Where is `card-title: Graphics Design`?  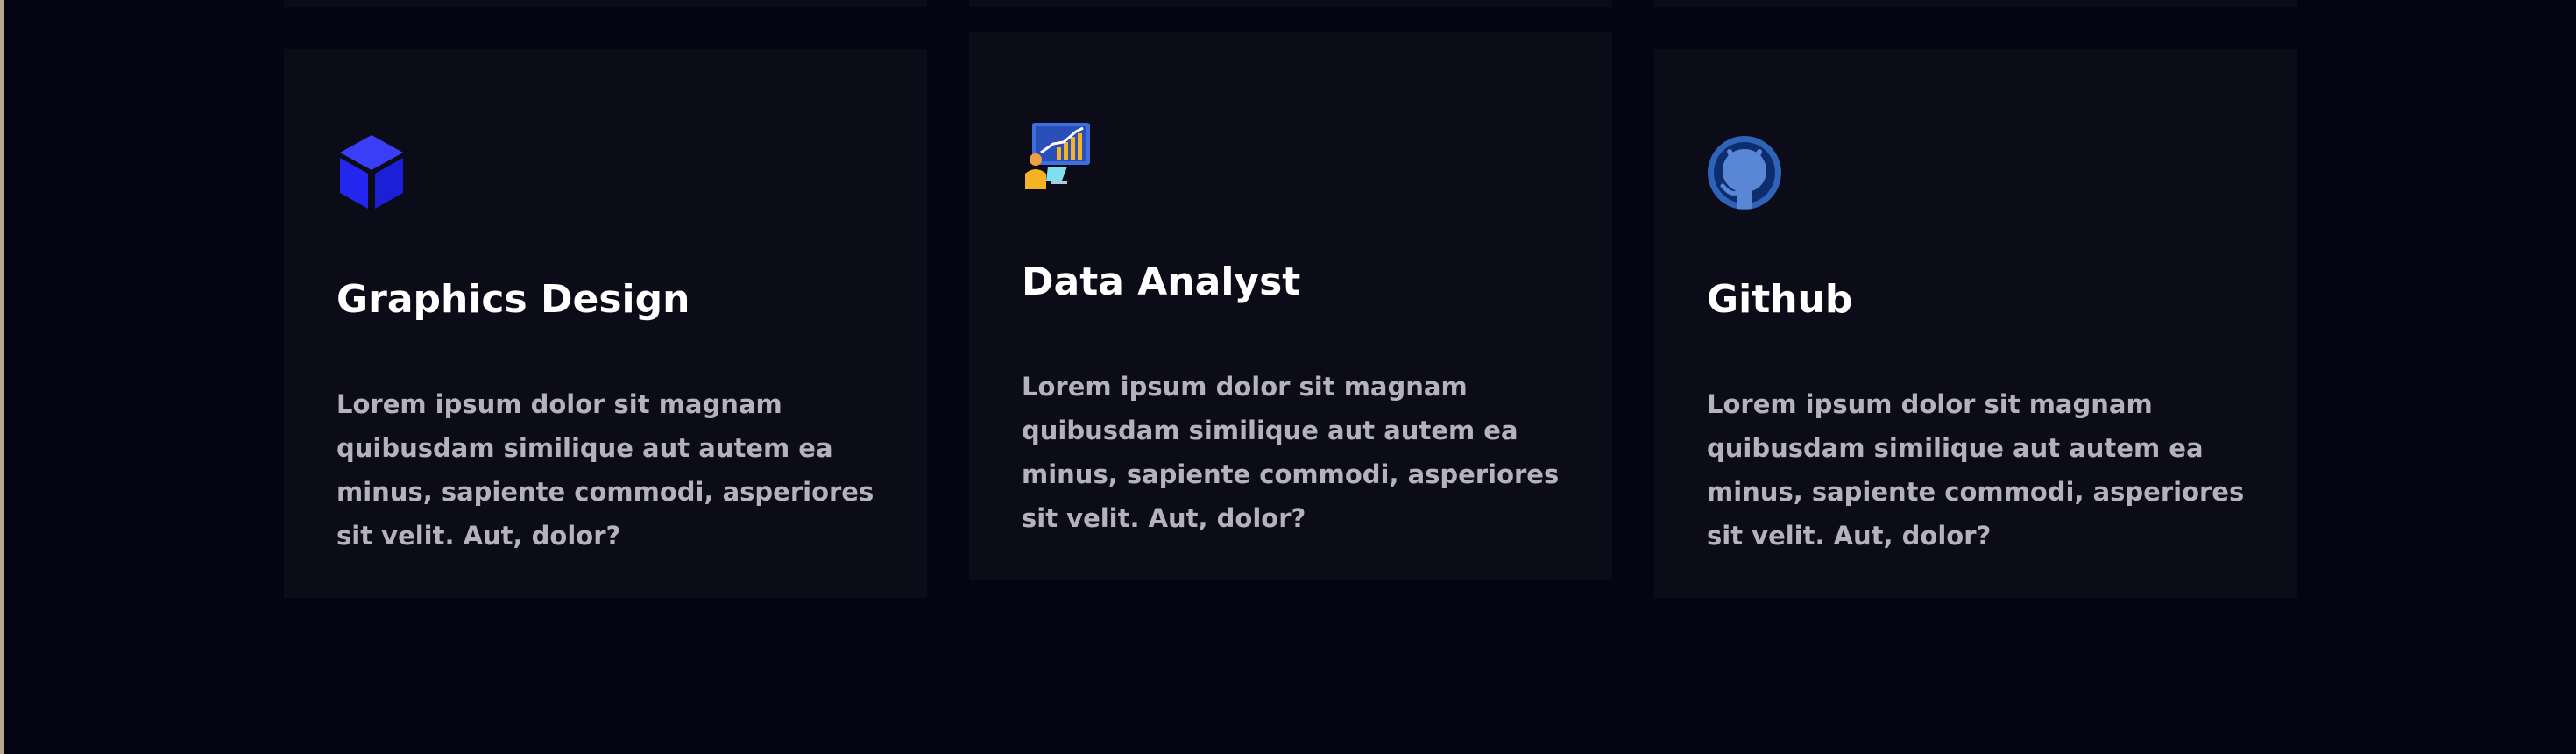
card-title: Graphics Design is located at coordinates (513, 299).